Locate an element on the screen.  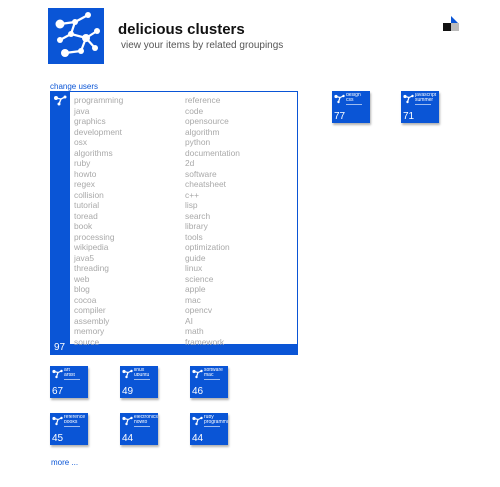
tile-count: 45 is located at coordinates (58, 438).